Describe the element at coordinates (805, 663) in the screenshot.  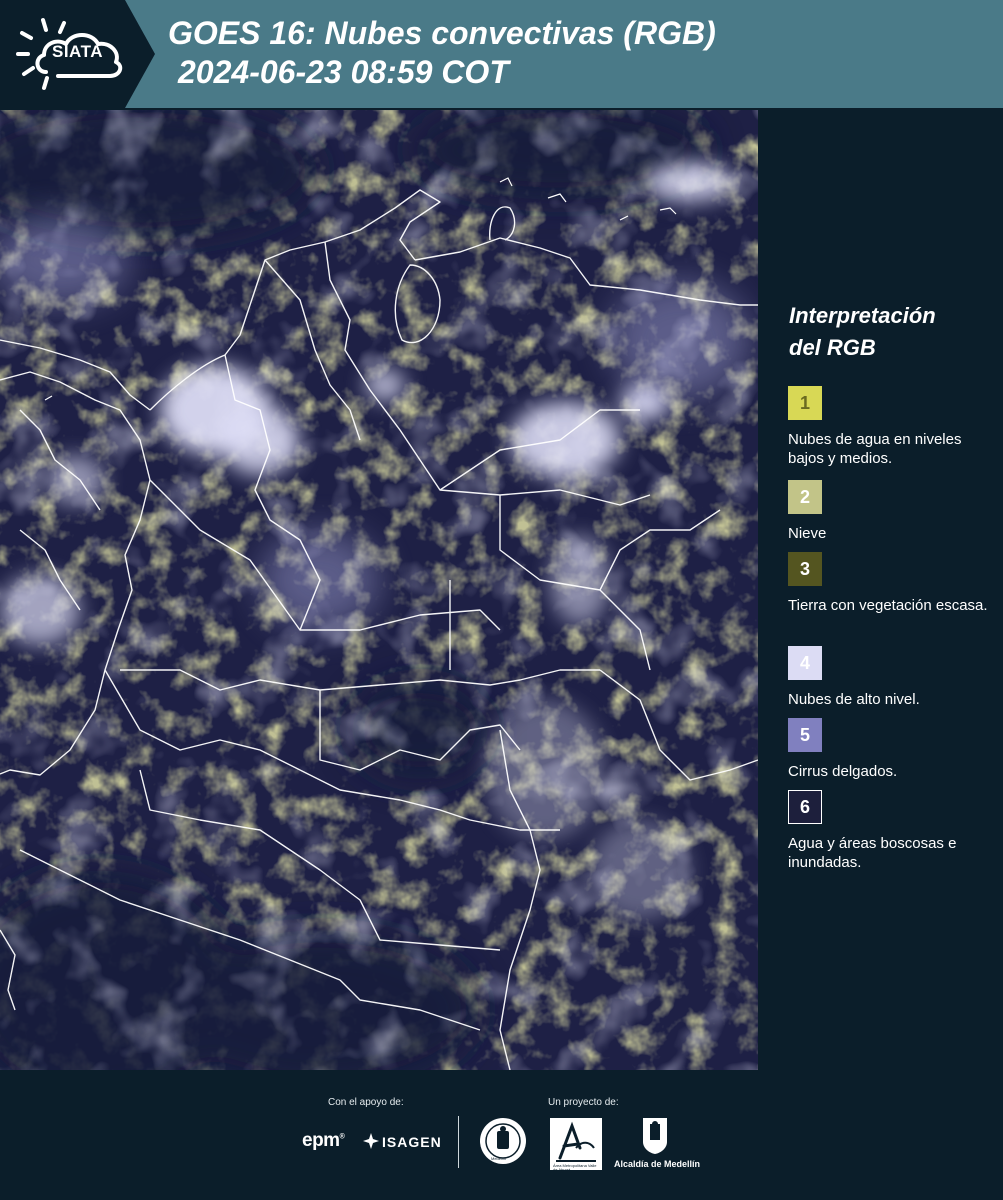
I see `legend-swatch-4: 4` at that location.